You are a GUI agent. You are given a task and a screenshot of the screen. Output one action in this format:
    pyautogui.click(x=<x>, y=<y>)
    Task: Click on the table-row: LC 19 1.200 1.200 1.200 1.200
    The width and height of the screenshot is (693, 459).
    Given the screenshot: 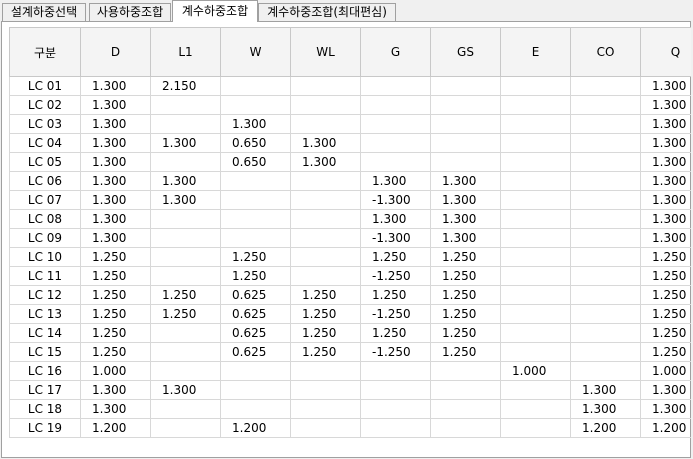 What is the action you would take?
    pyautogui.click(x=350, y=428)
    